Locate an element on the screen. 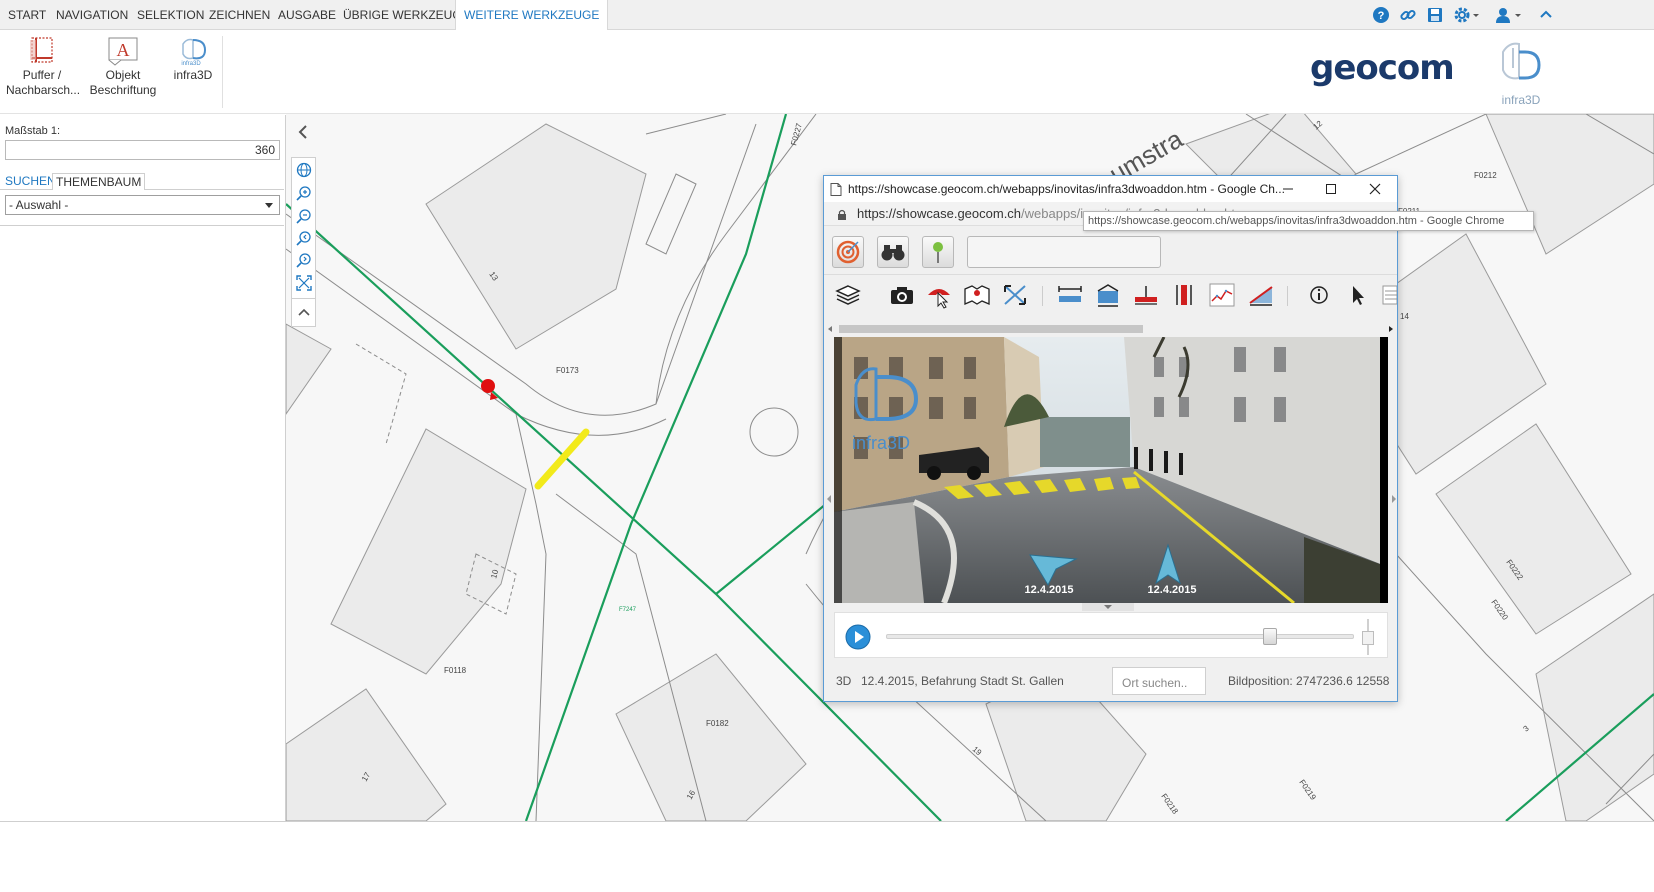  user-icon is located at coordinates (1503, 15).